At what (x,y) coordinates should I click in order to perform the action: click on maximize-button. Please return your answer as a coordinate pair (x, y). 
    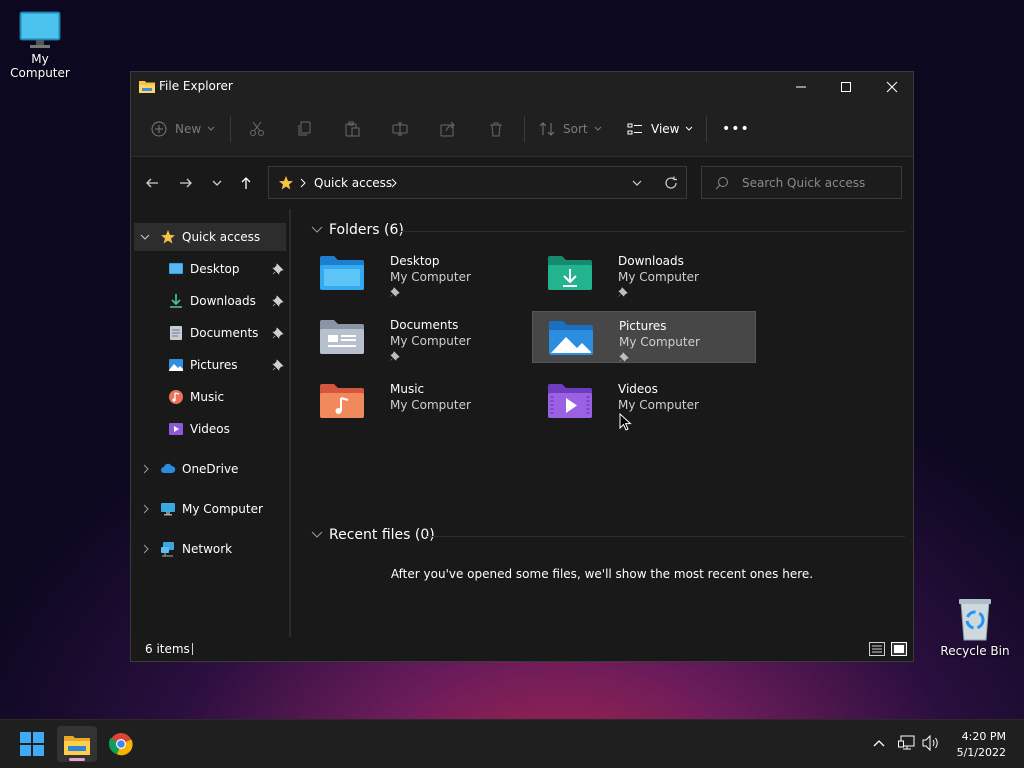
    Looking at the image, I should click on (846, 87).